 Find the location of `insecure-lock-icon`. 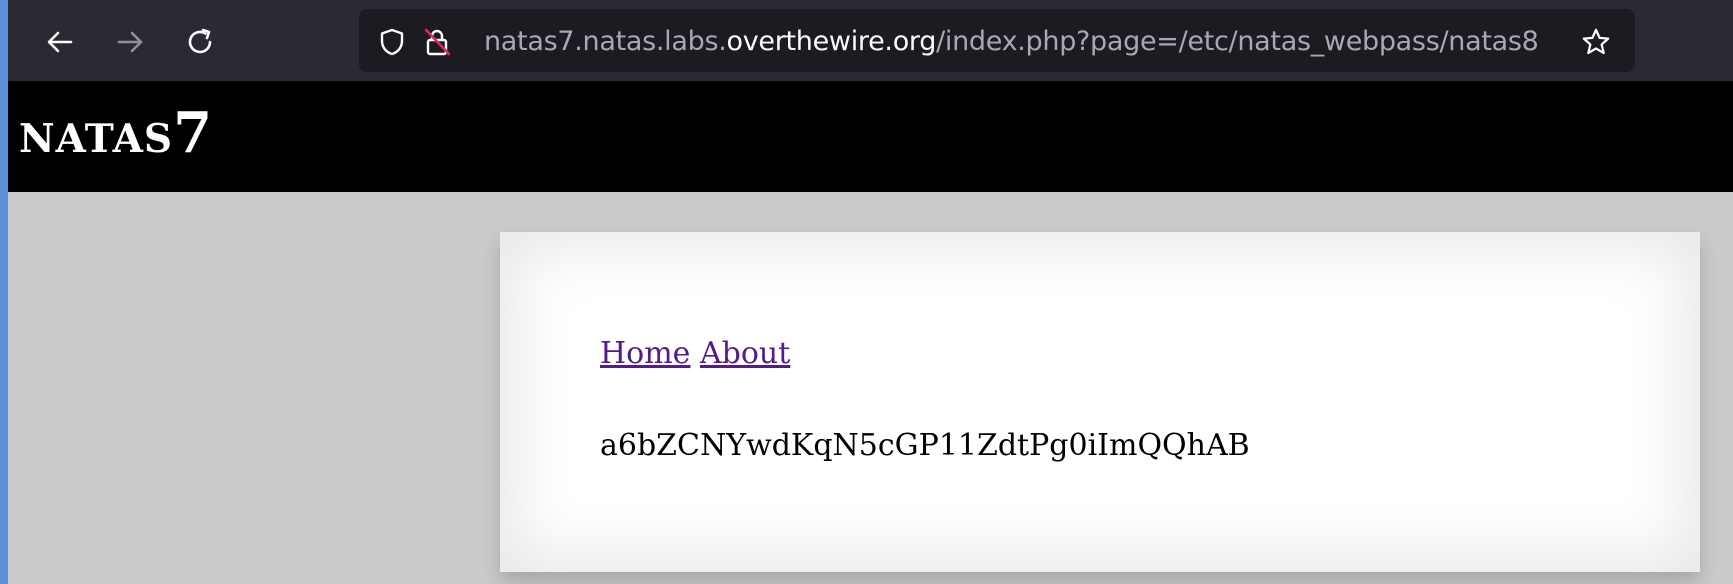

insecure-lock-icon is located at coordinates (437, 42).